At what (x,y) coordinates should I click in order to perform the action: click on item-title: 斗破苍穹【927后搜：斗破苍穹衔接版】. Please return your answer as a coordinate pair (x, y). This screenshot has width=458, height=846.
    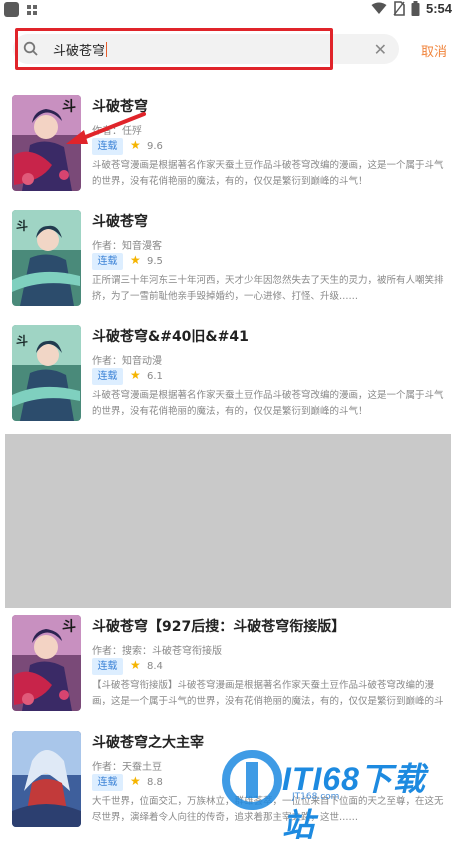
    Looking at the image, I should click on (218, 626).